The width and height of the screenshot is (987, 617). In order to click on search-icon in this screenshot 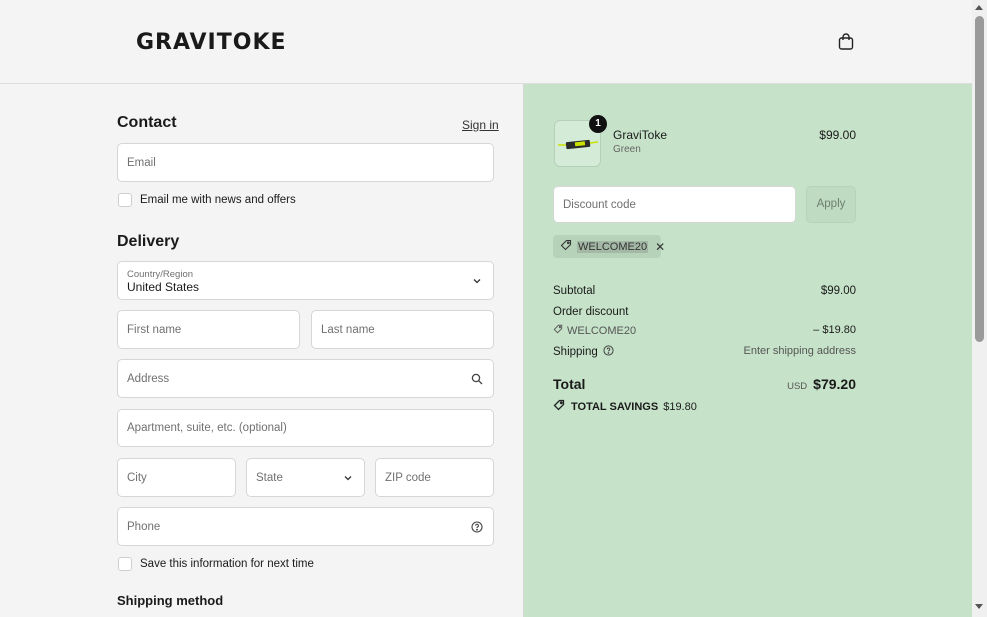, I will do `click(477, 379)`.